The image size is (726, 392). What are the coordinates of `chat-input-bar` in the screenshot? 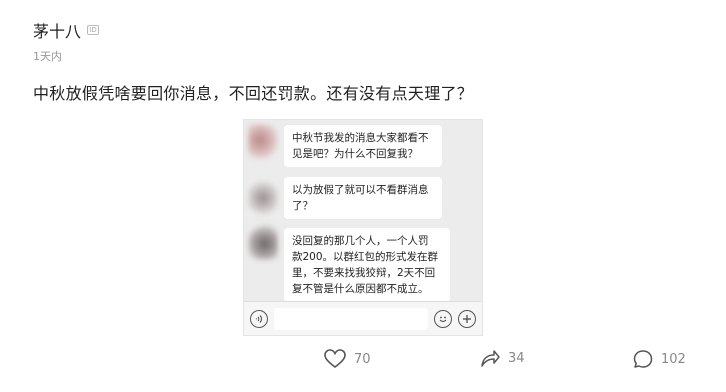 It's located at (363, 318).